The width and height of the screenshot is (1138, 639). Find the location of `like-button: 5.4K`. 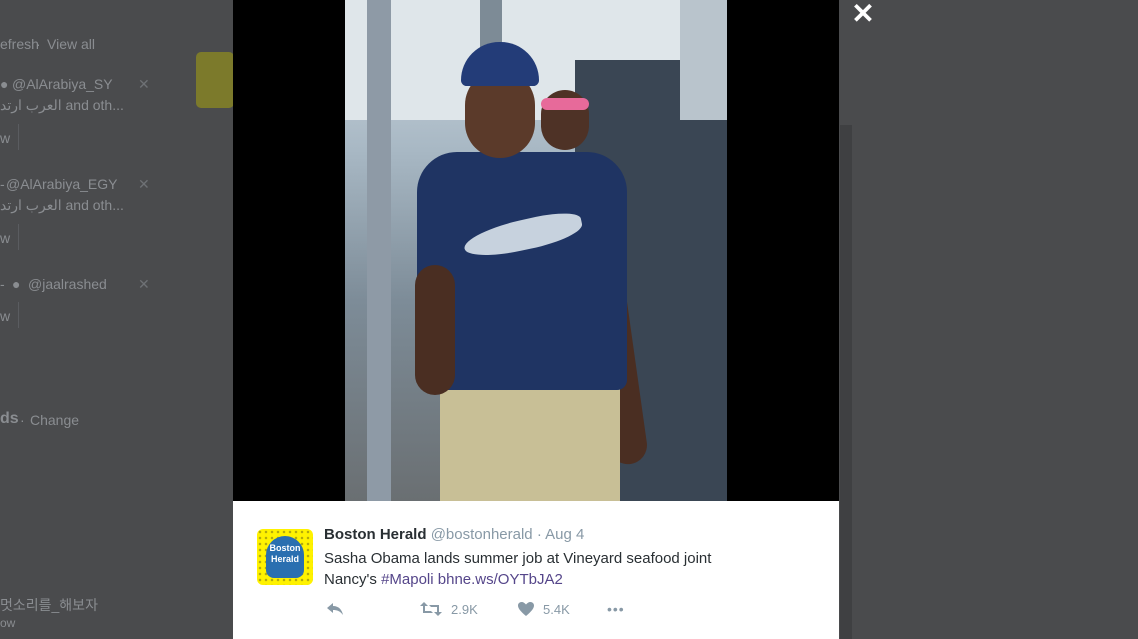

like-button: 5.4K is located at coordinates (543, 609).